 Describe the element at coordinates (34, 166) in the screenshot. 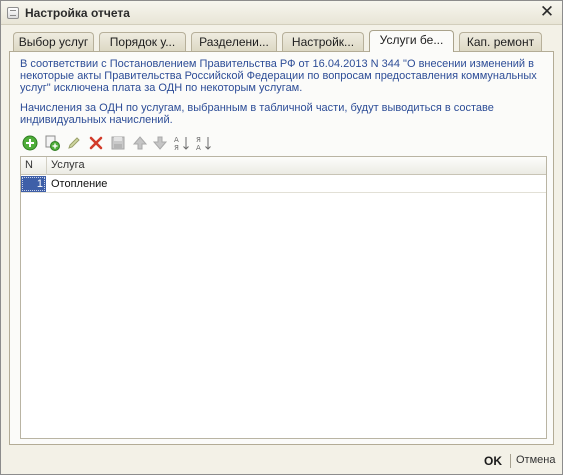

I see `column-header-n: N` at that location.